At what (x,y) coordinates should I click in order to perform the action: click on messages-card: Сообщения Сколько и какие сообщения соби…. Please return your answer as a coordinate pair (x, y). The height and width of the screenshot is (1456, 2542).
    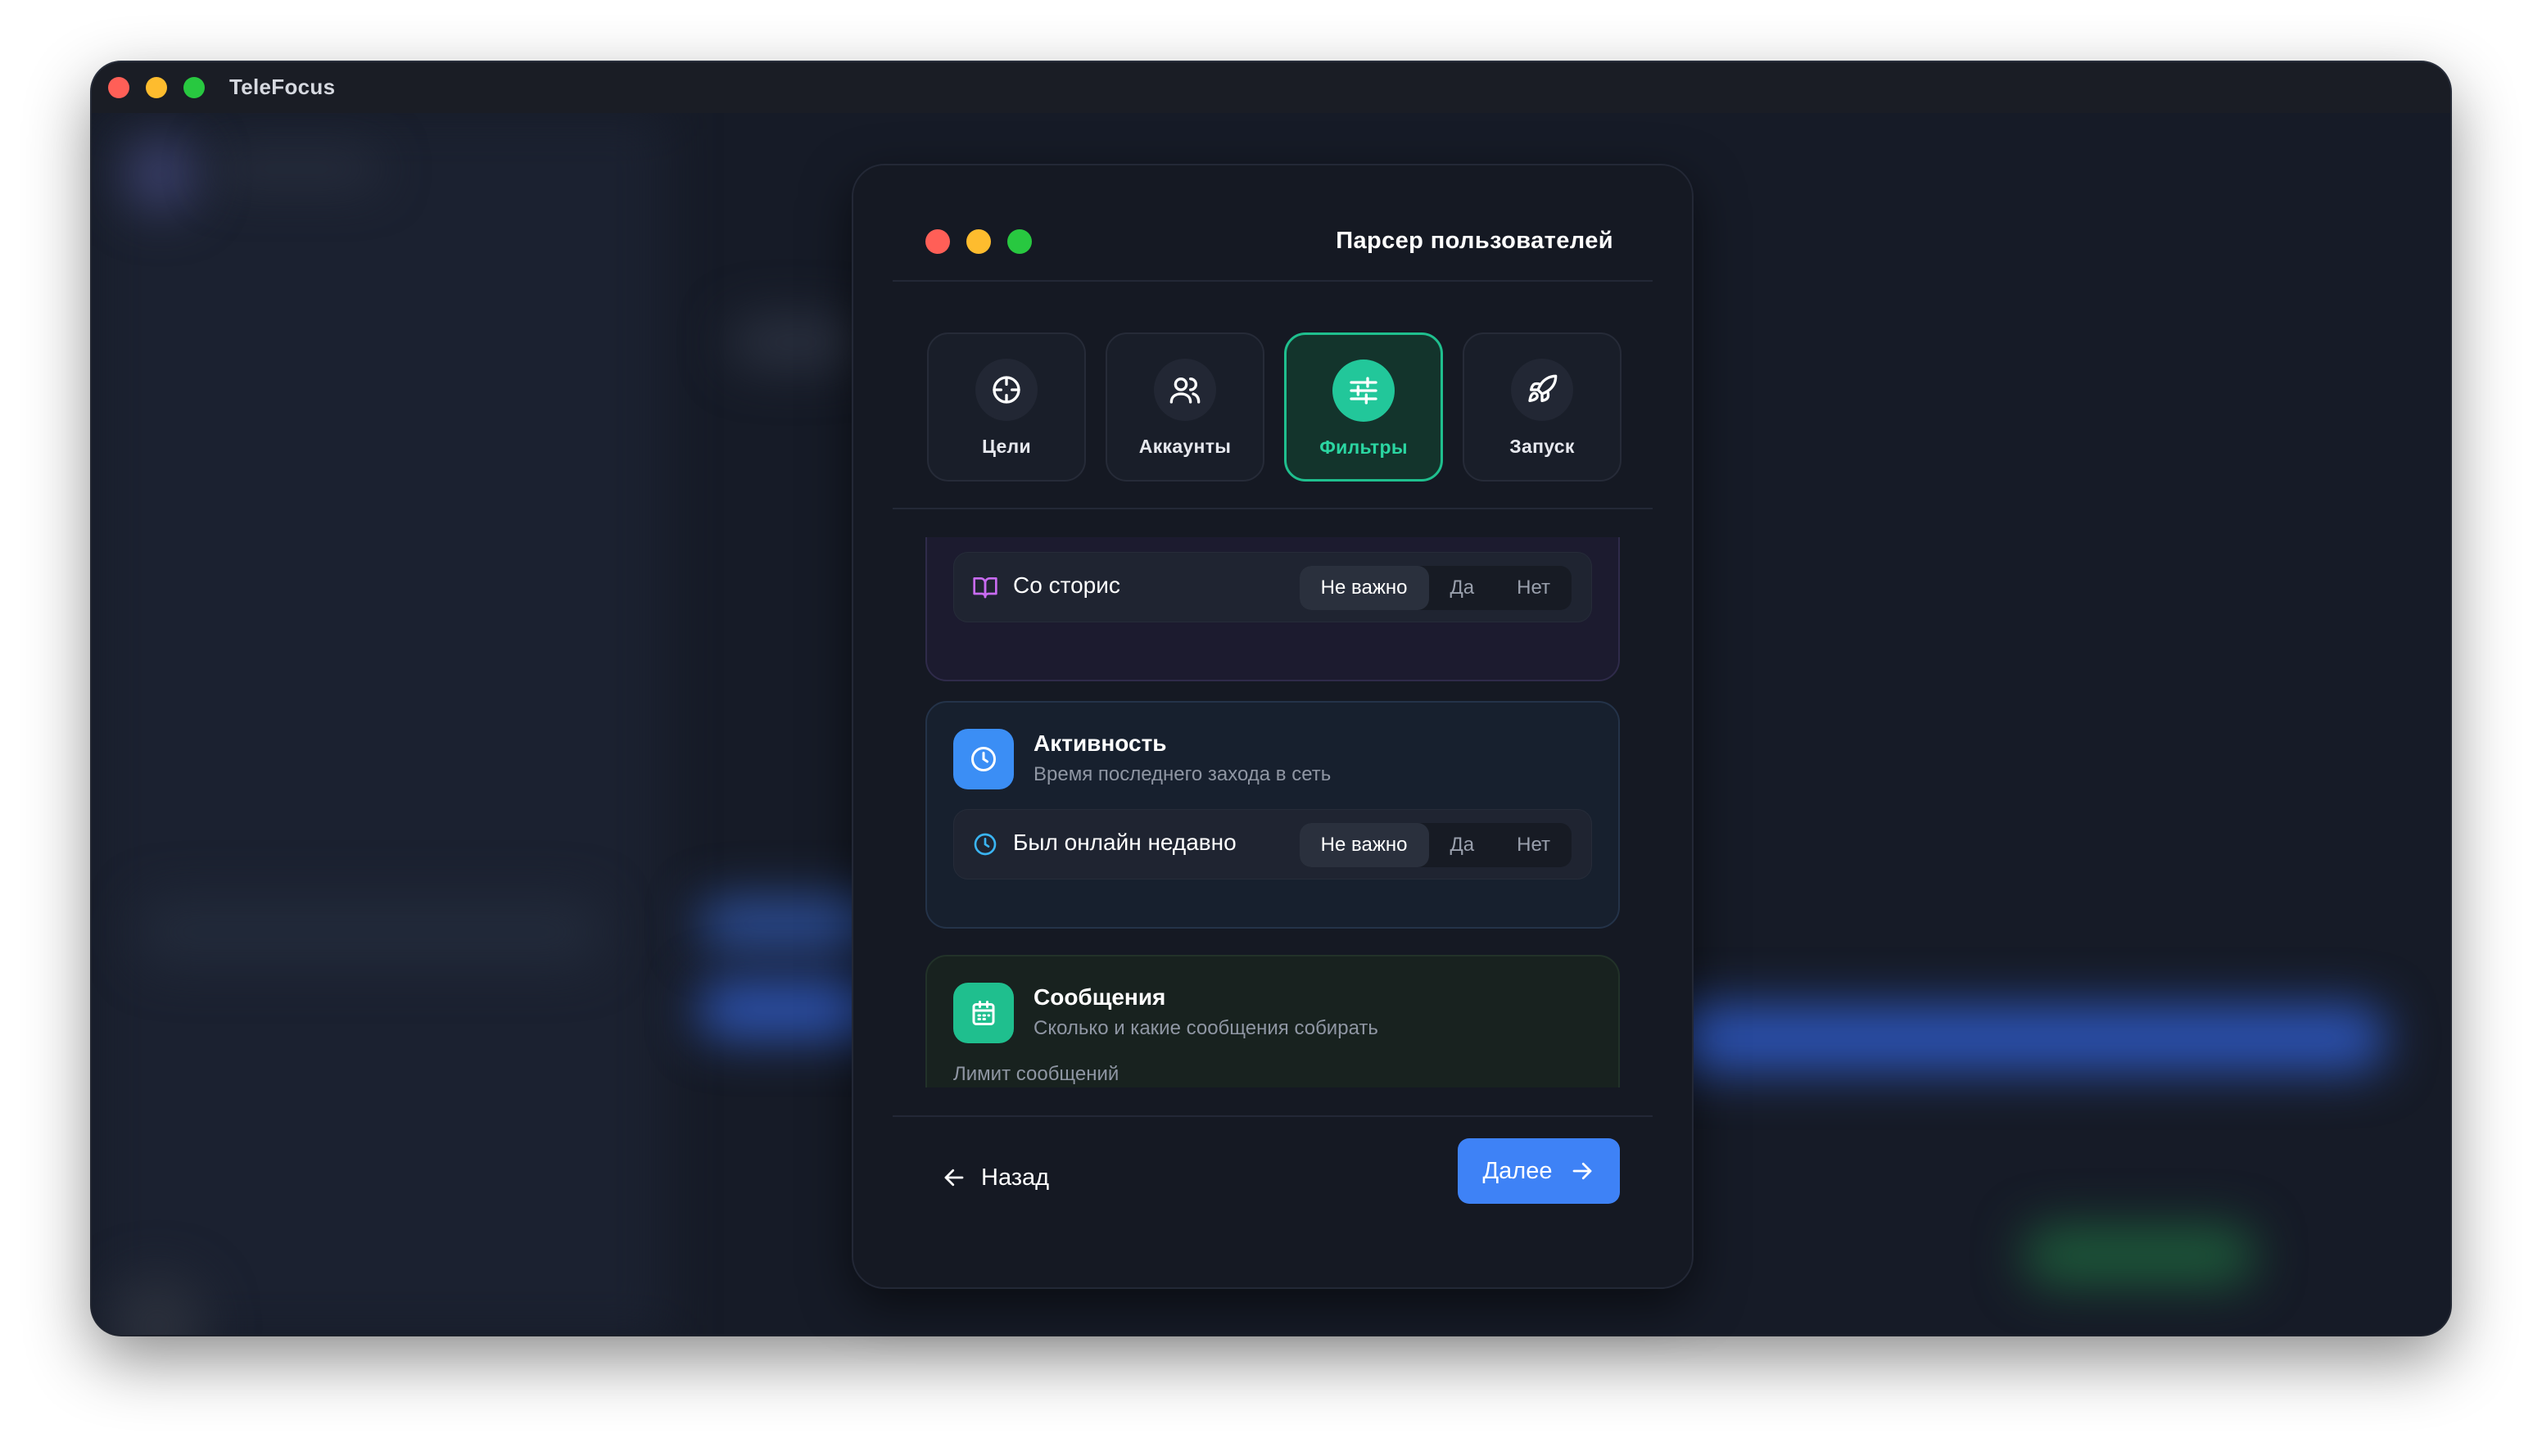
    Looking at the image, I should click on (1272, 1021).